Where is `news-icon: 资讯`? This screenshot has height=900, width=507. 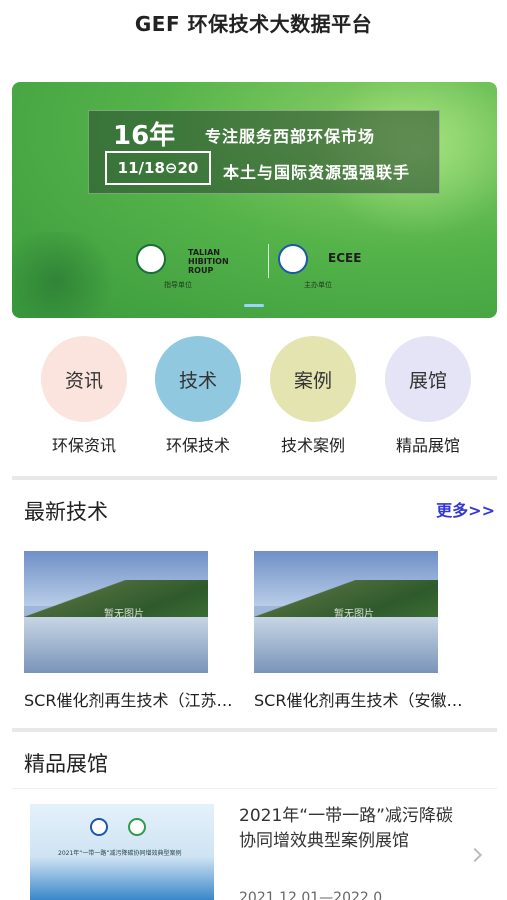
news-icon: 资讯 is located at coordinates (84, 379).